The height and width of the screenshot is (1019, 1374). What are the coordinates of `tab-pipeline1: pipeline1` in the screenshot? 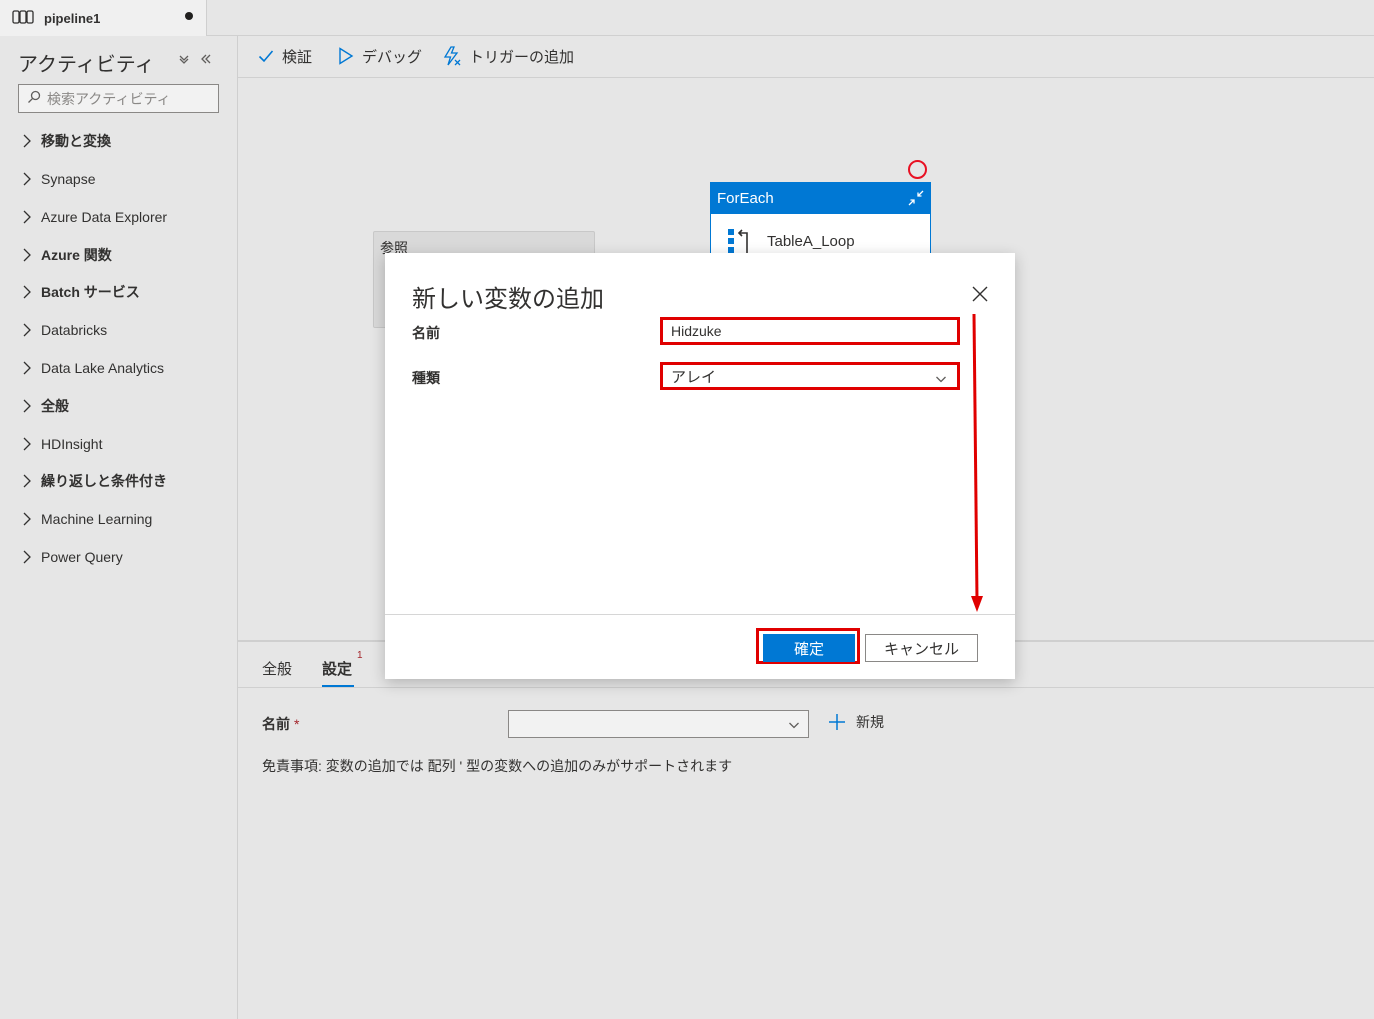 It's located at (103, 18).